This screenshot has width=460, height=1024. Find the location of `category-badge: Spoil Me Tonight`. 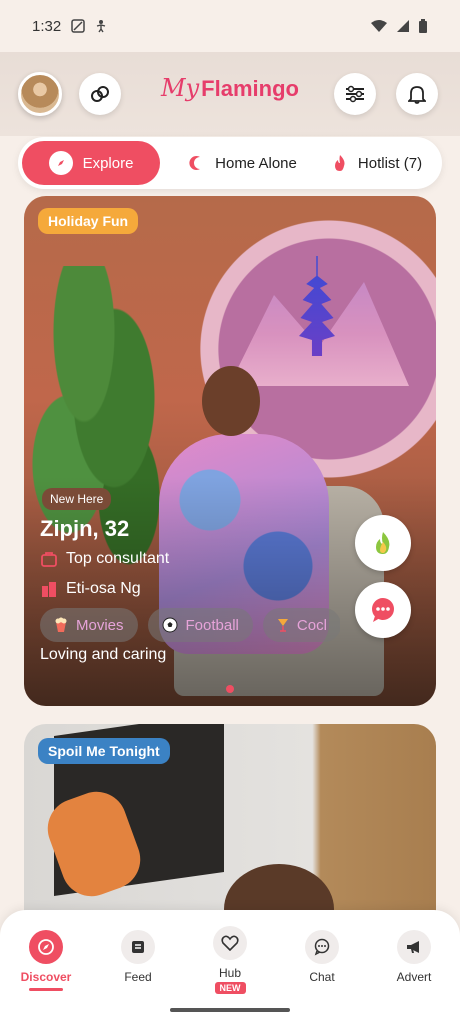

category-badge: Spoil Me Tonight is located at coordinates (104, 751).